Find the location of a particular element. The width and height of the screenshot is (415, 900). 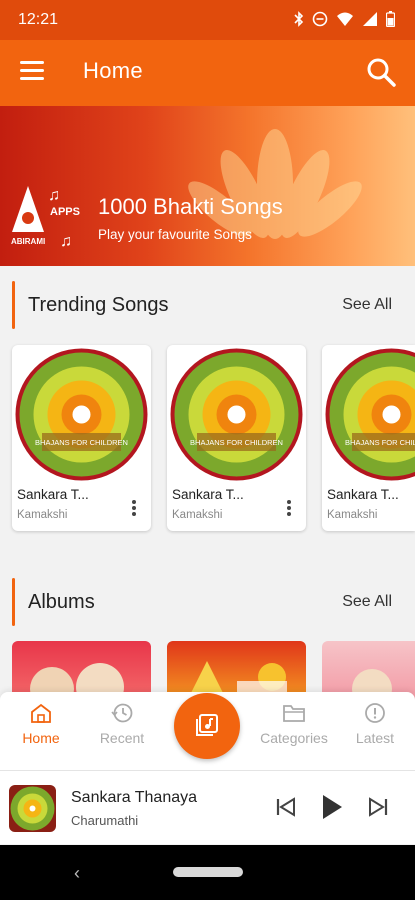

battery-icon is located at coordinates (390, 19).